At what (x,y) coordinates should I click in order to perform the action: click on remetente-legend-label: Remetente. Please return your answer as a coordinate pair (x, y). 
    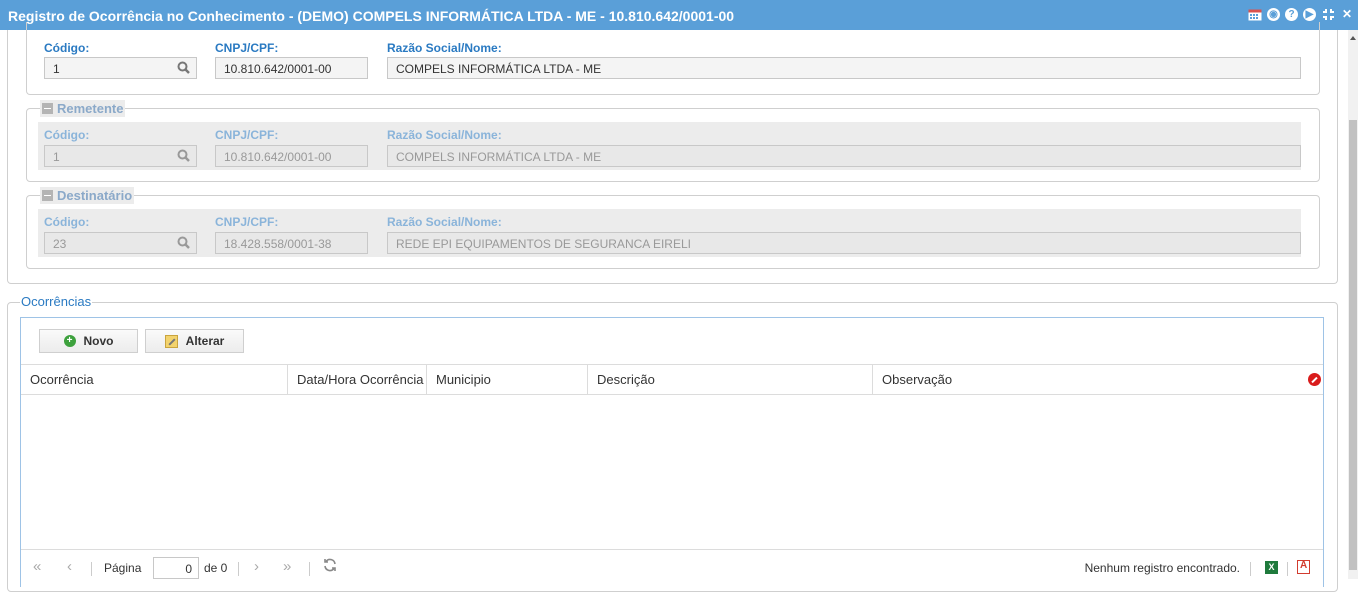
    Looking at the image, I should click on (90, 108).